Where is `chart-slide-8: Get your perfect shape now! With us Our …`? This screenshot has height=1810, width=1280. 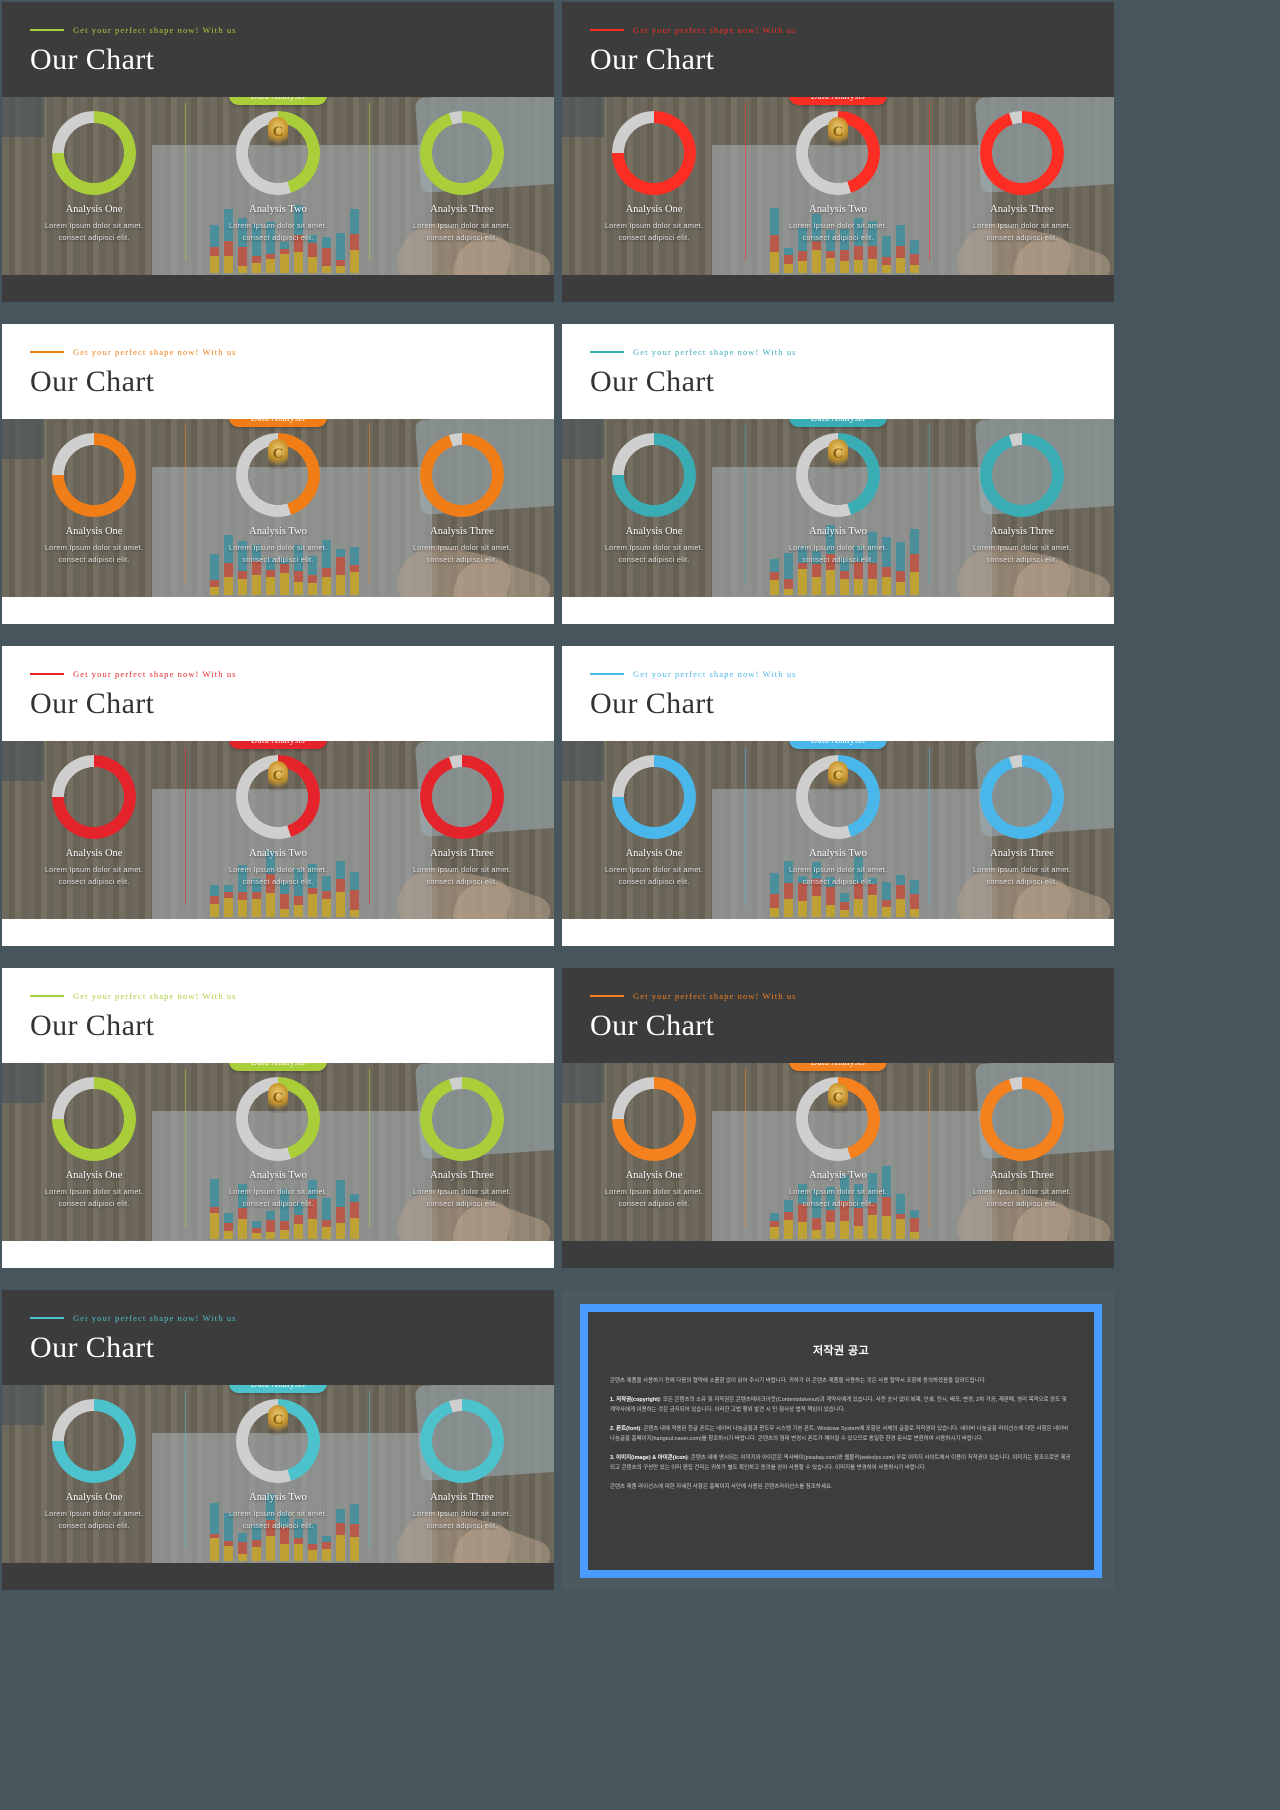 chart-slide-8: Get your perfect shape now! With us Our … is located at coordinates (838, 1118).